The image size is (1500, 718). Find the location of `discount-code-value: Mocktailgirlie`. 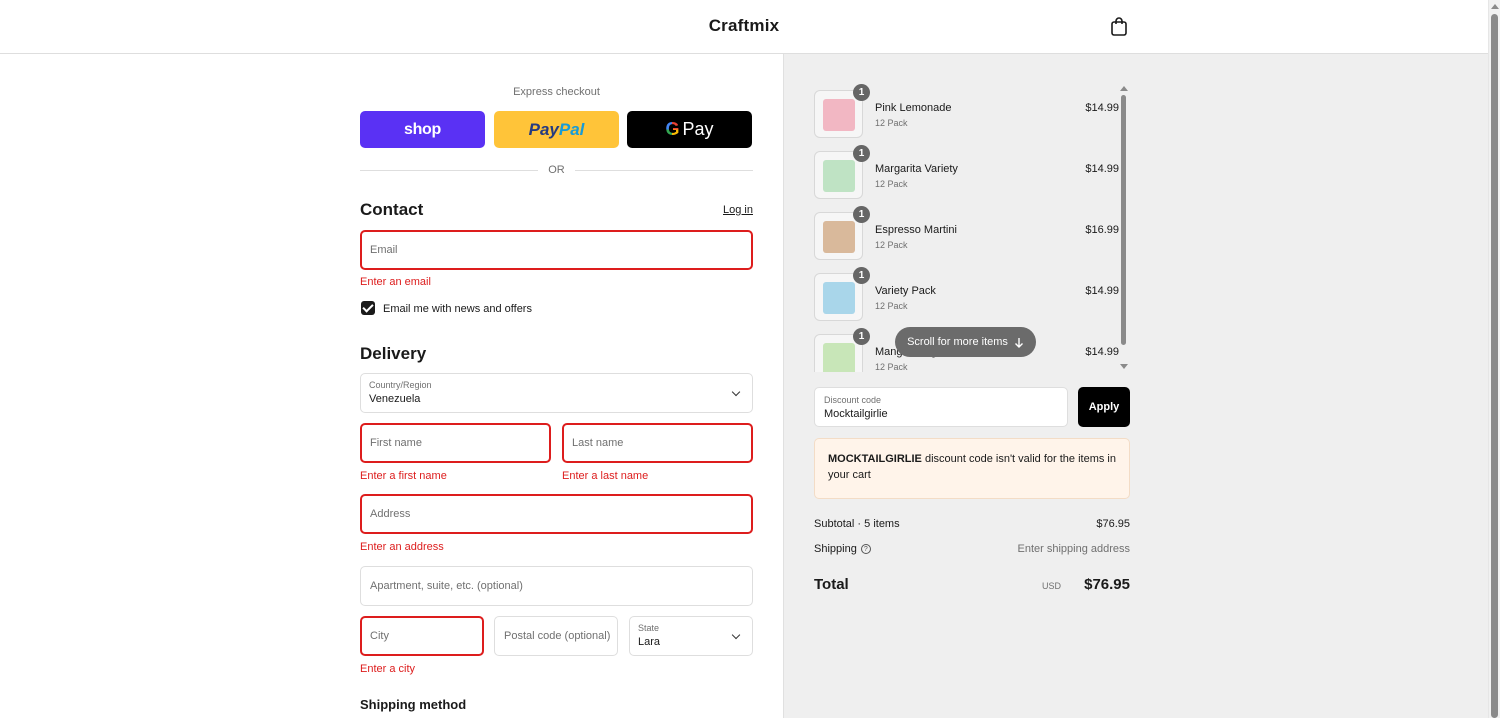

discount-code-value: Mocktailgirlie is located at coordinates (856, 414).